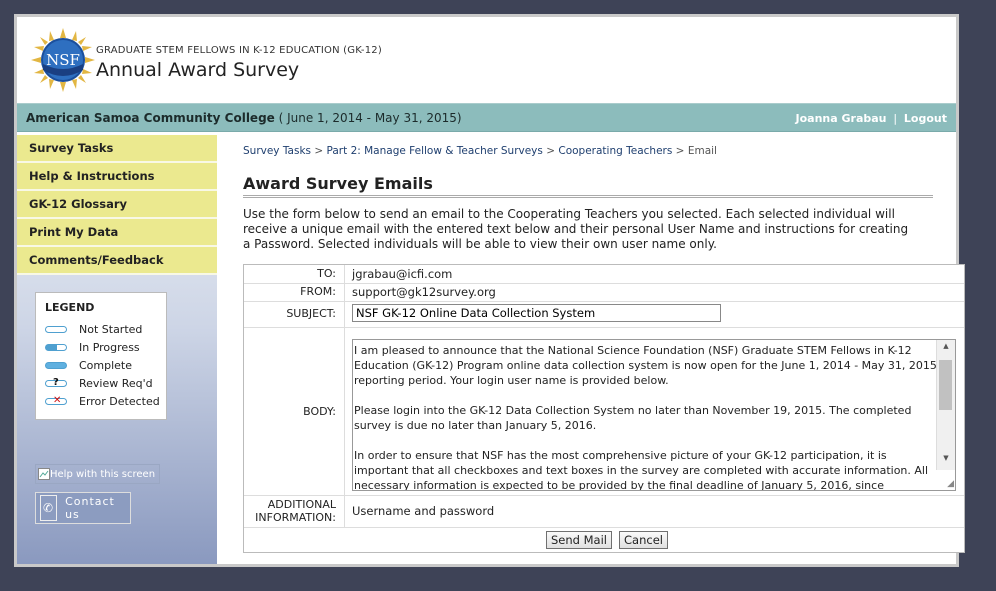 Image resolution: width=996 pixels, height=591 pixels. I want to click on cancel-button: Cancel, so click(643, 540).